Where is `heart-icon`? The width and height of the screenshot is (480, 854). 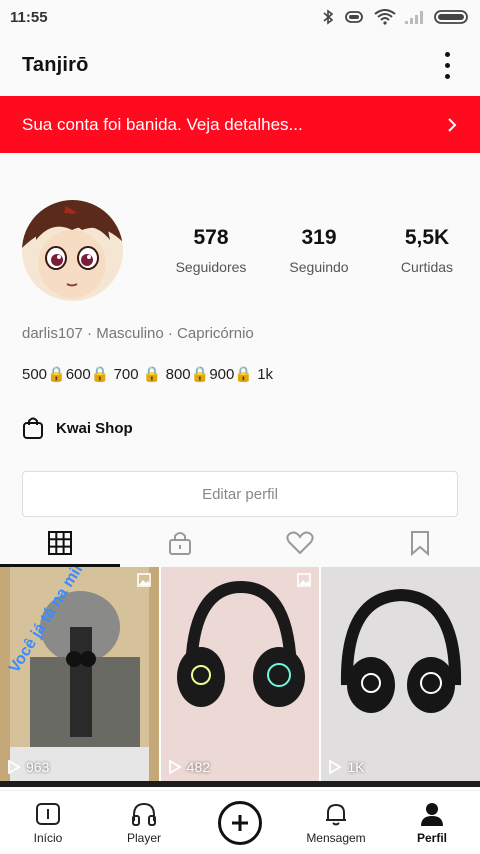
heart-icon is located at coordinates (300, 543).